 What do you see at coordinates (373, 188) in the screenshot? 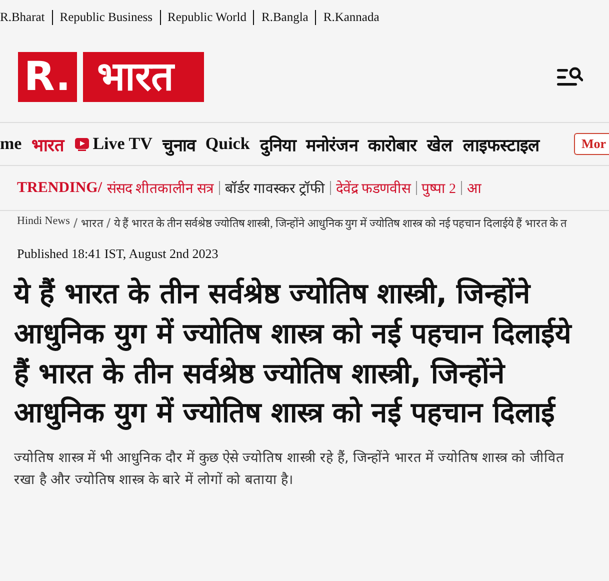
I see `trending-link: देवेंद्र फडणवीस` at bounding box center [373, 188].